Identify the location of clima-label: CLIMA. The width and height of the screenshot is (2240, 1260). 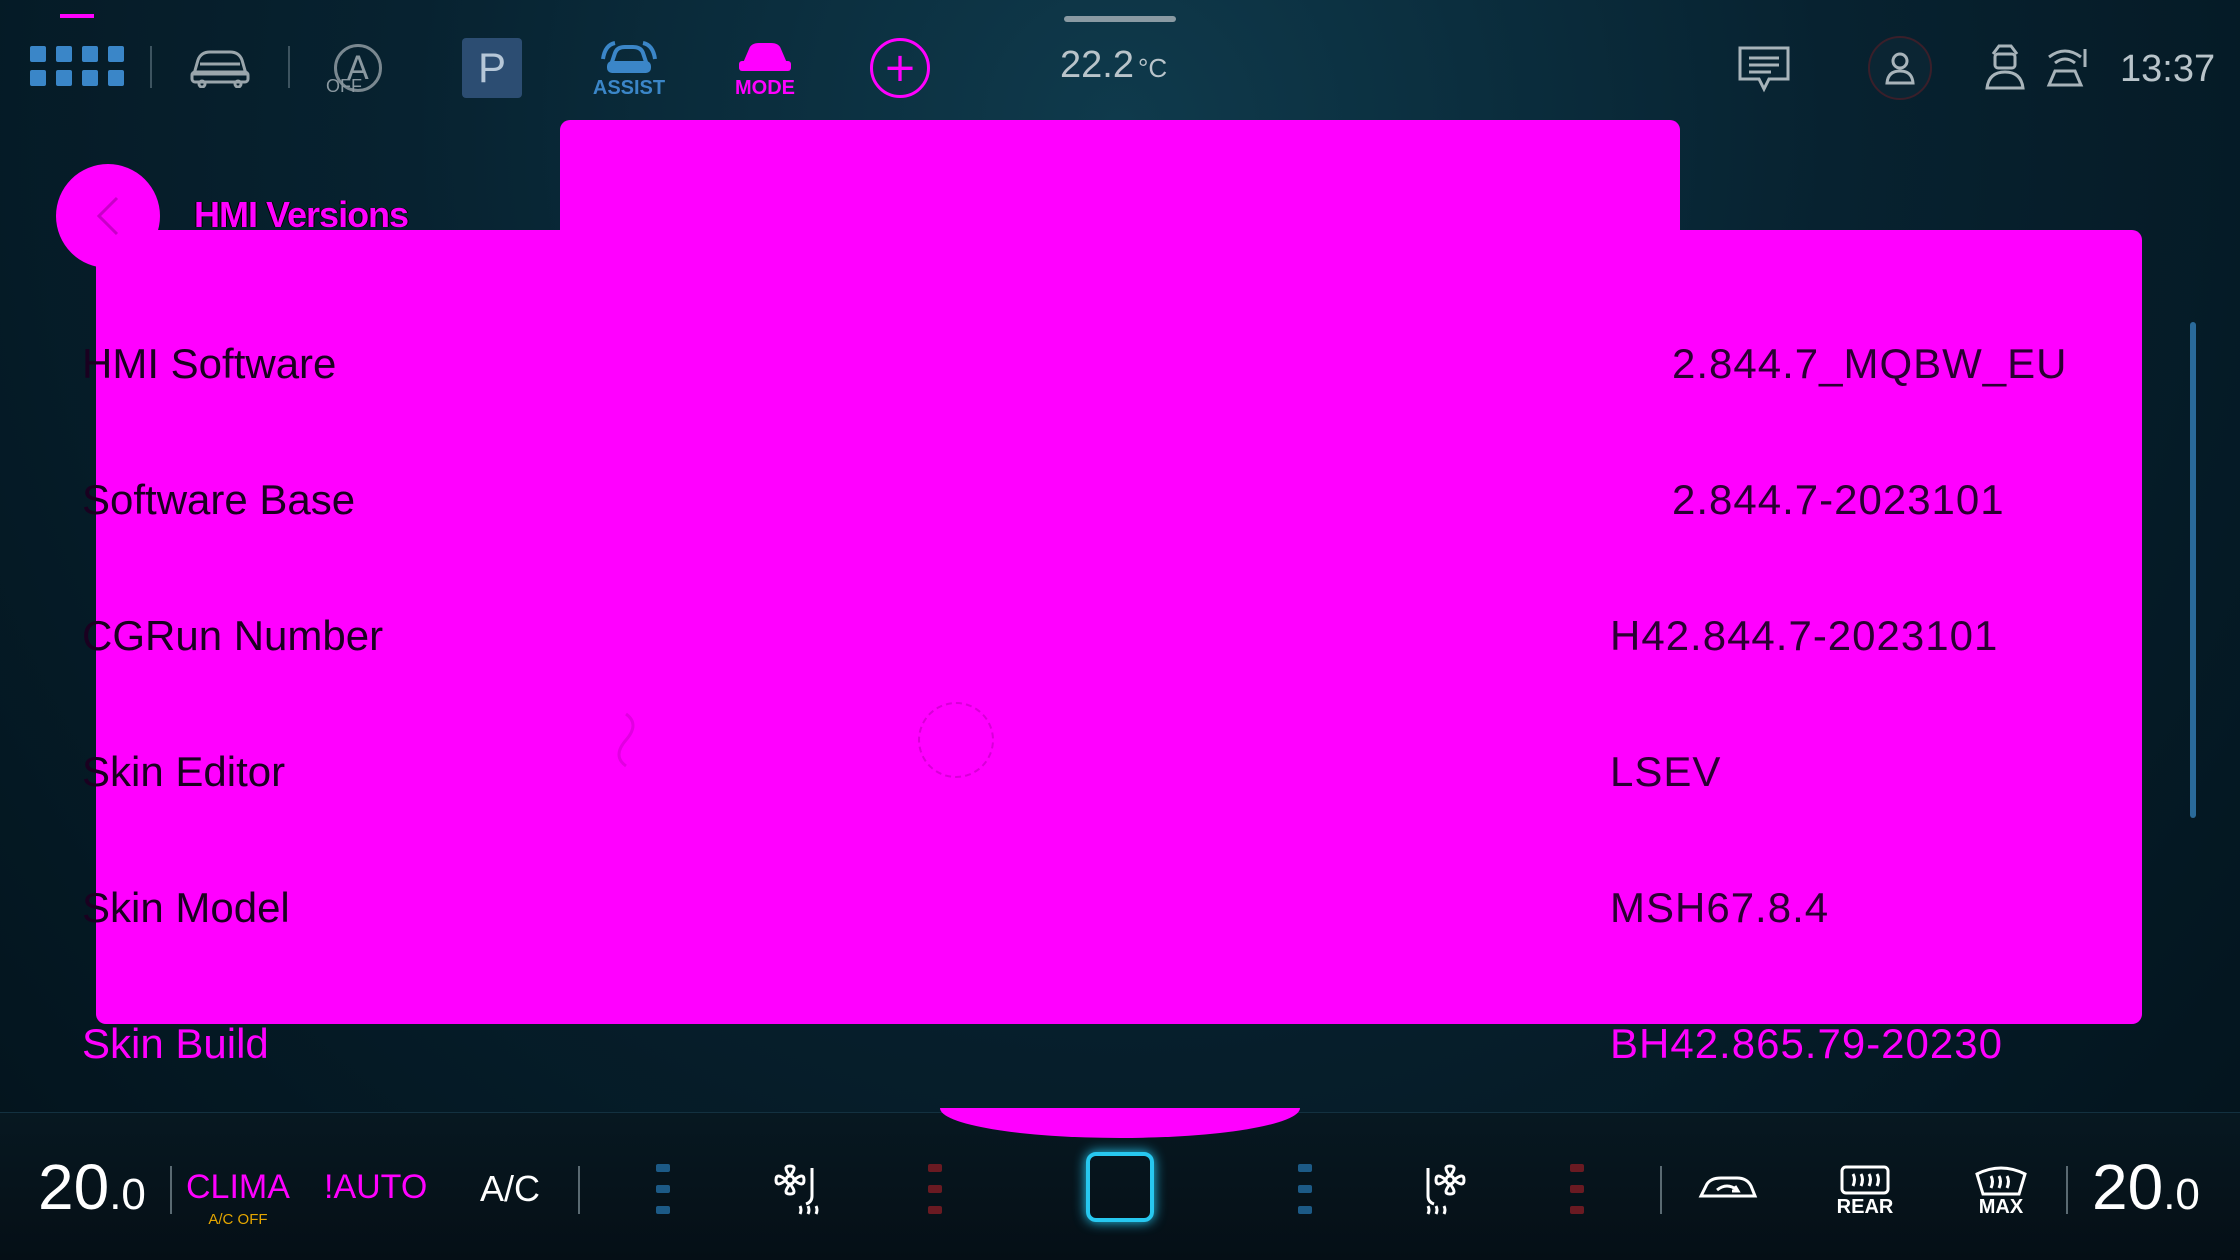
(238, 1187).